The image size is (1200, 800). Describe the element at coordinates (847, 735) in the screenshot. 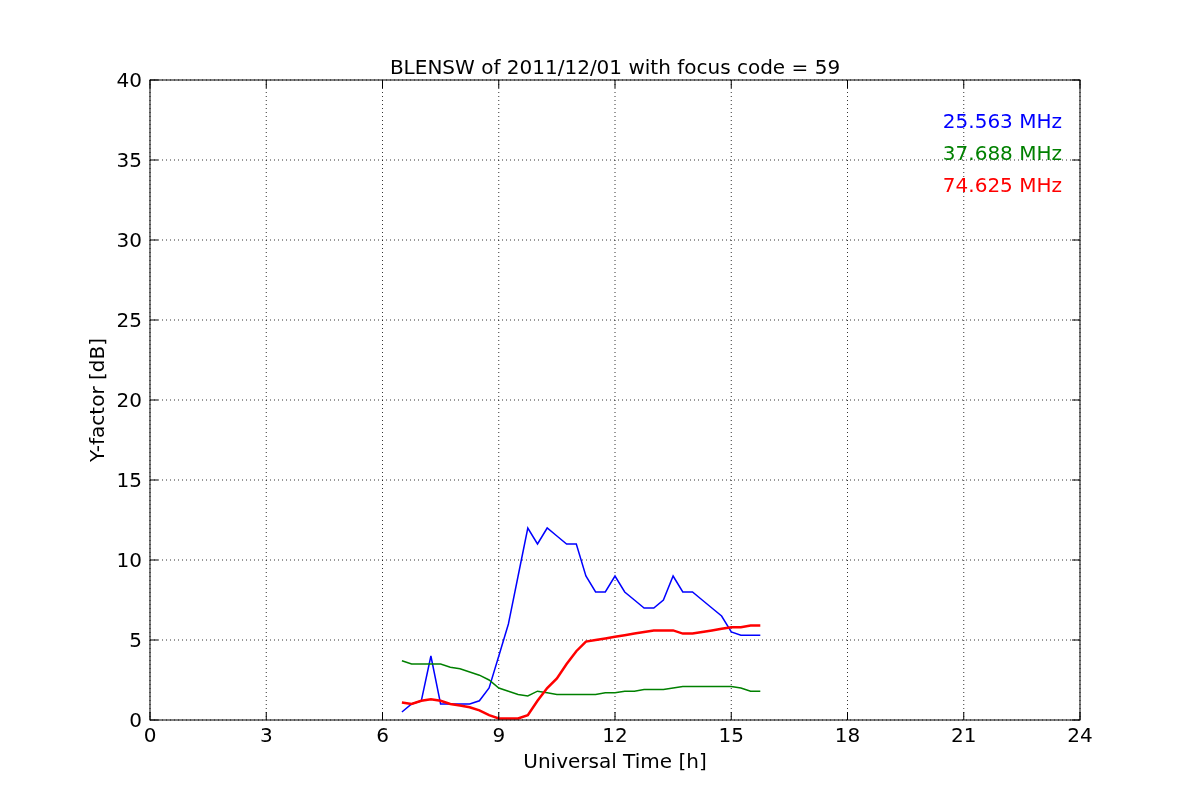

I see `axis-tick-label: 18` at that location.